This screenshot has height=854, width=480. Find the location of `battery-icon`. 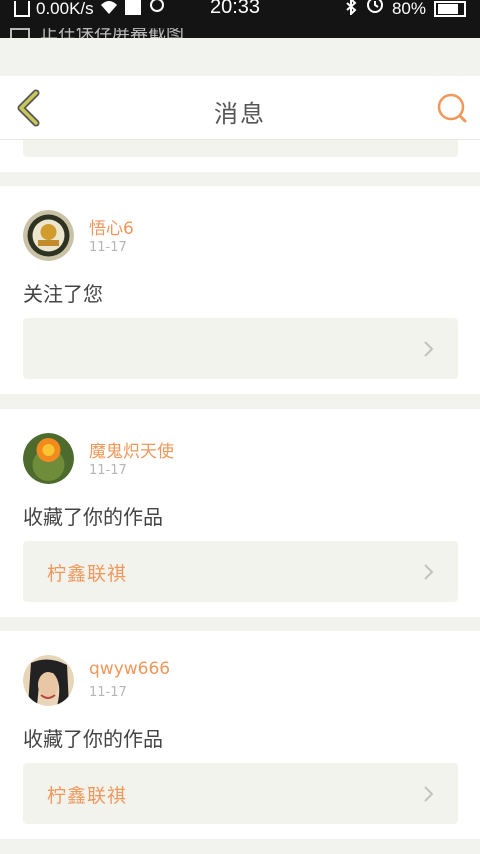

battery-icon is located at coordinates (450, 9).